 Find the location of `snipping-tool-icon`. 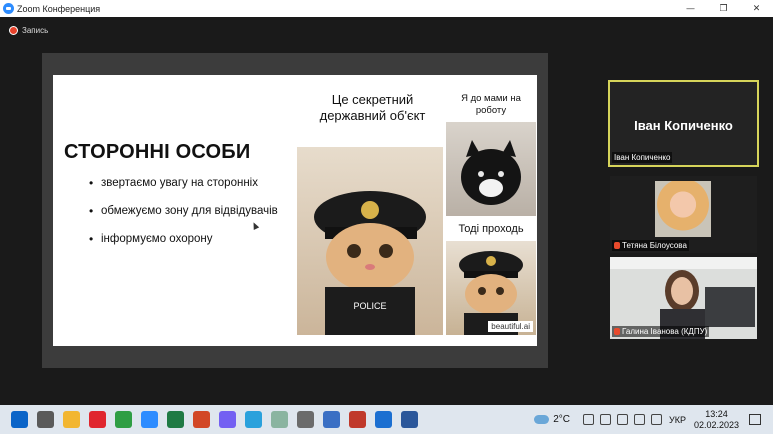

snipping-tool-icon is located at coordinates (331, 419).